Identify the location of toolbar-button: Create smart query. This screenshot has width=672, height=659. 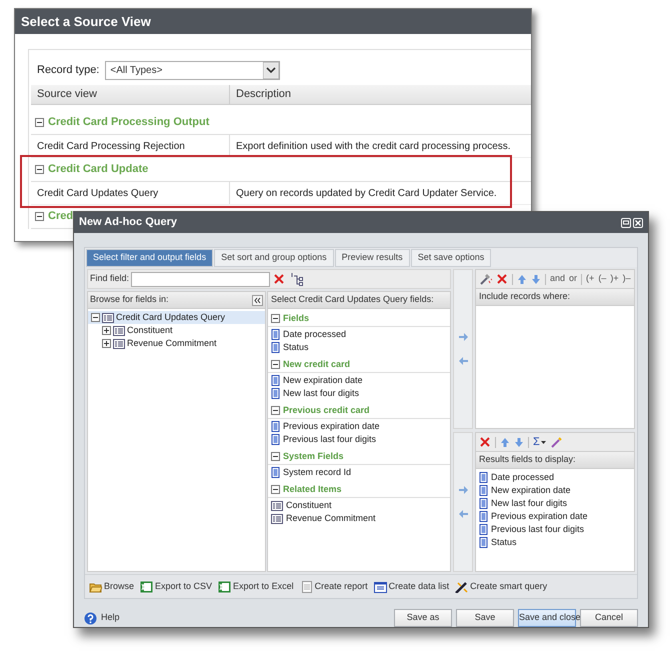
(501, 587).